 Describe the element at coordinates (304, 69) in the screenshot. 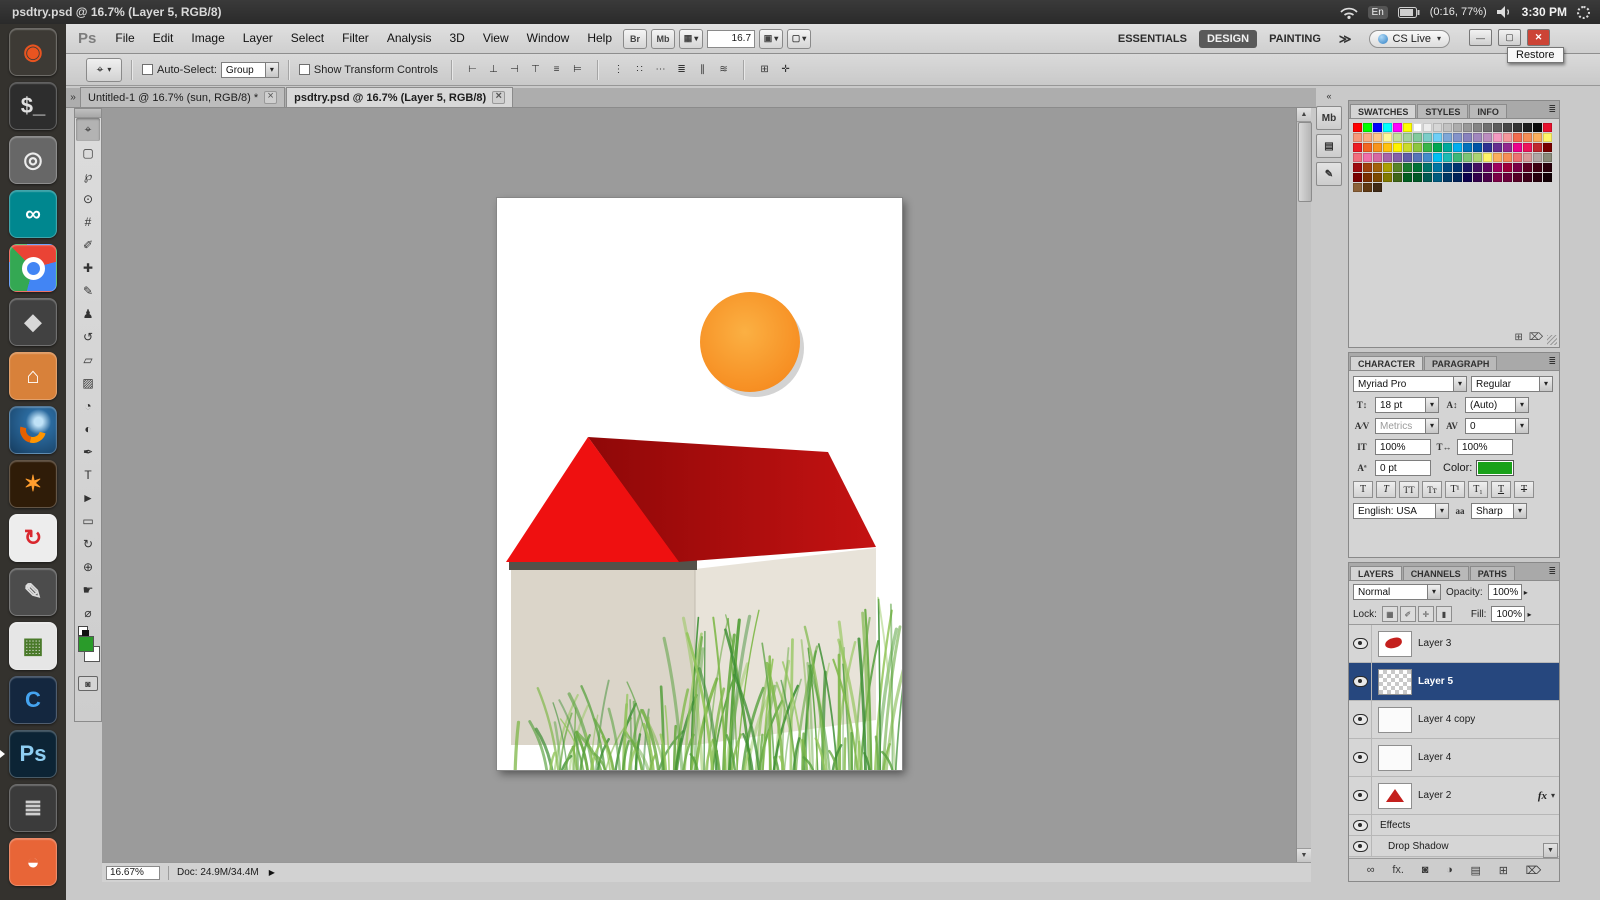

I see `show-transform-checkbox` at that location.